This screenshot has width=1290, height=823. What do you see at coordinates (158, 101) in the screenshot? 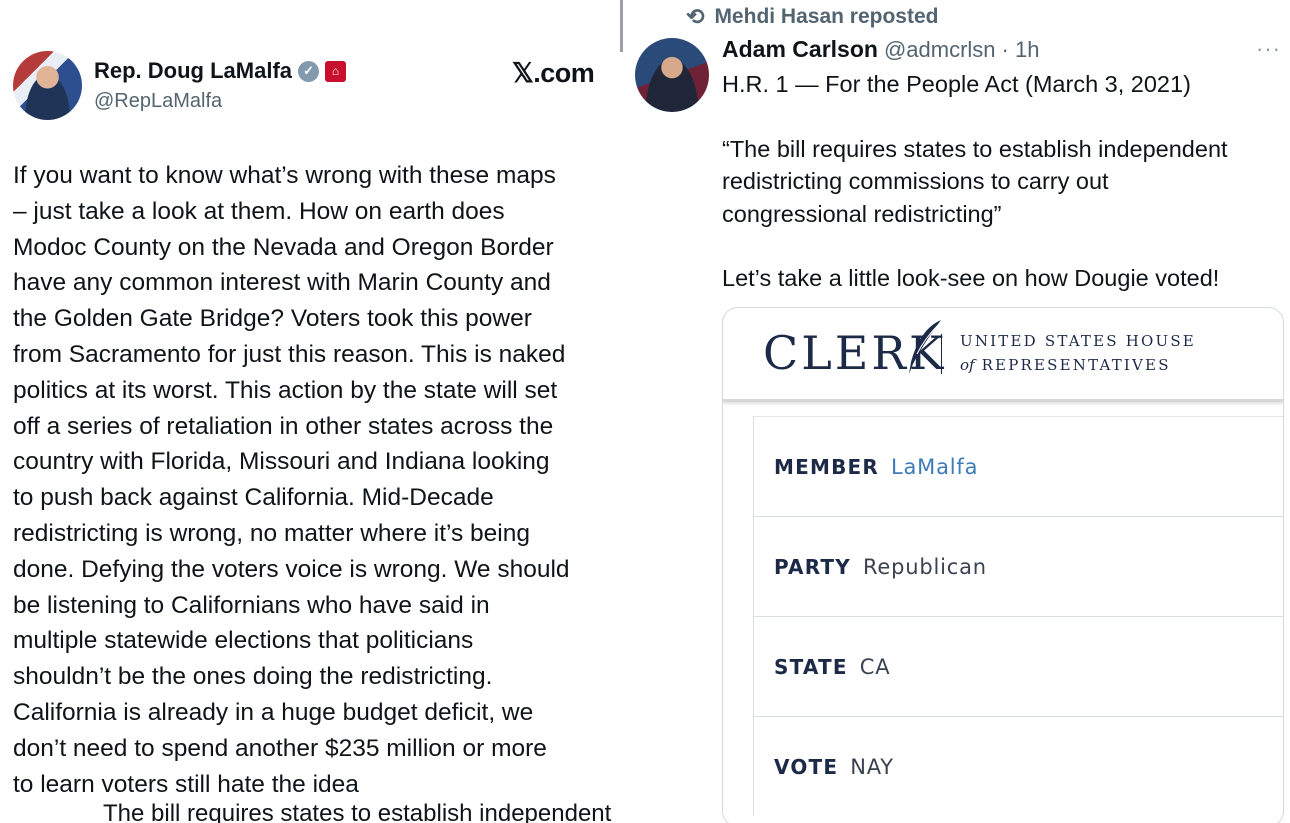
I see `author-handle: @RepLaMalfa` at bounding box center [158, 101].